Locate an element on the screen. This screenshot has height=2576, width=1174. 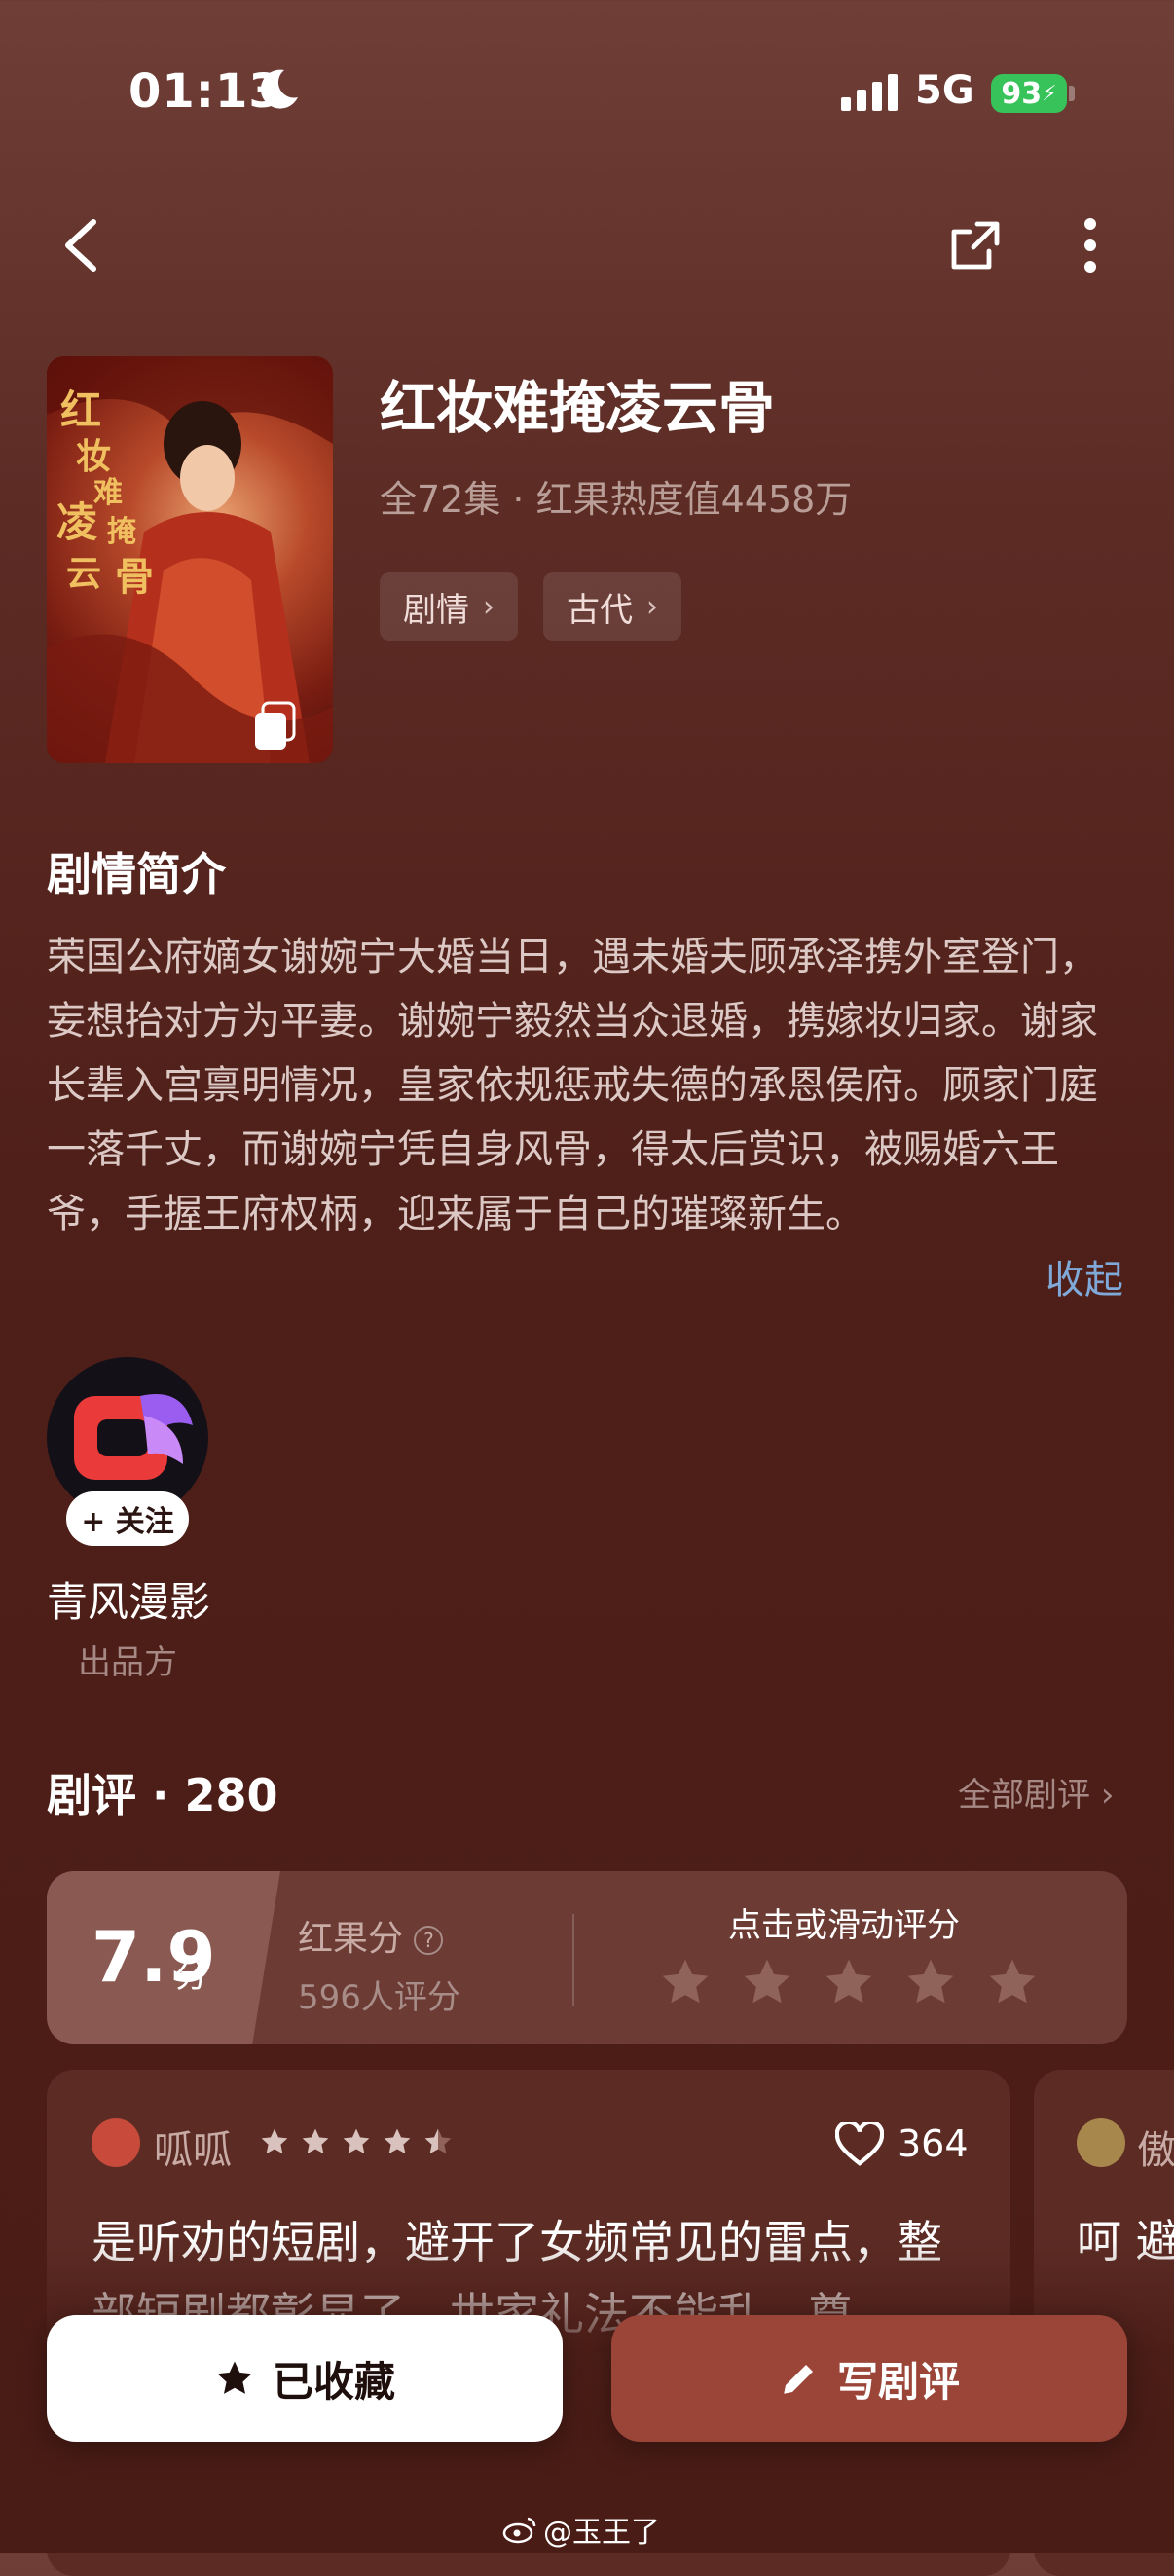
battery-icon: 93 ⚡ is located at coordinates (1029, 93).